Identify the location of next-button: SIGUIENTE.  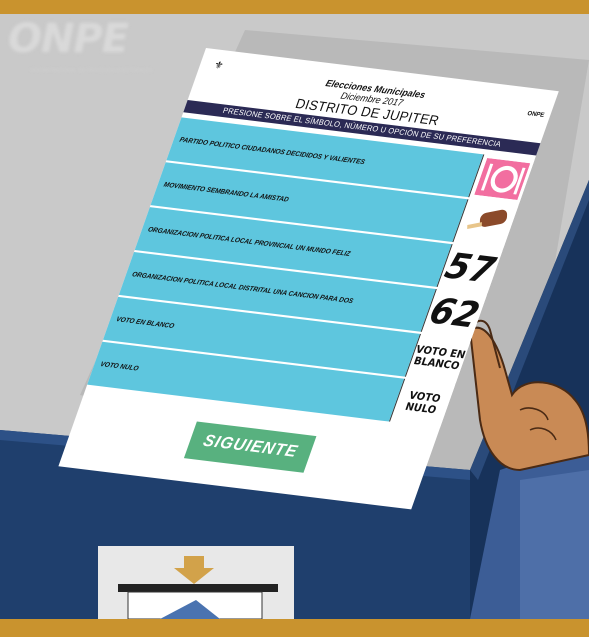
(250, 447).